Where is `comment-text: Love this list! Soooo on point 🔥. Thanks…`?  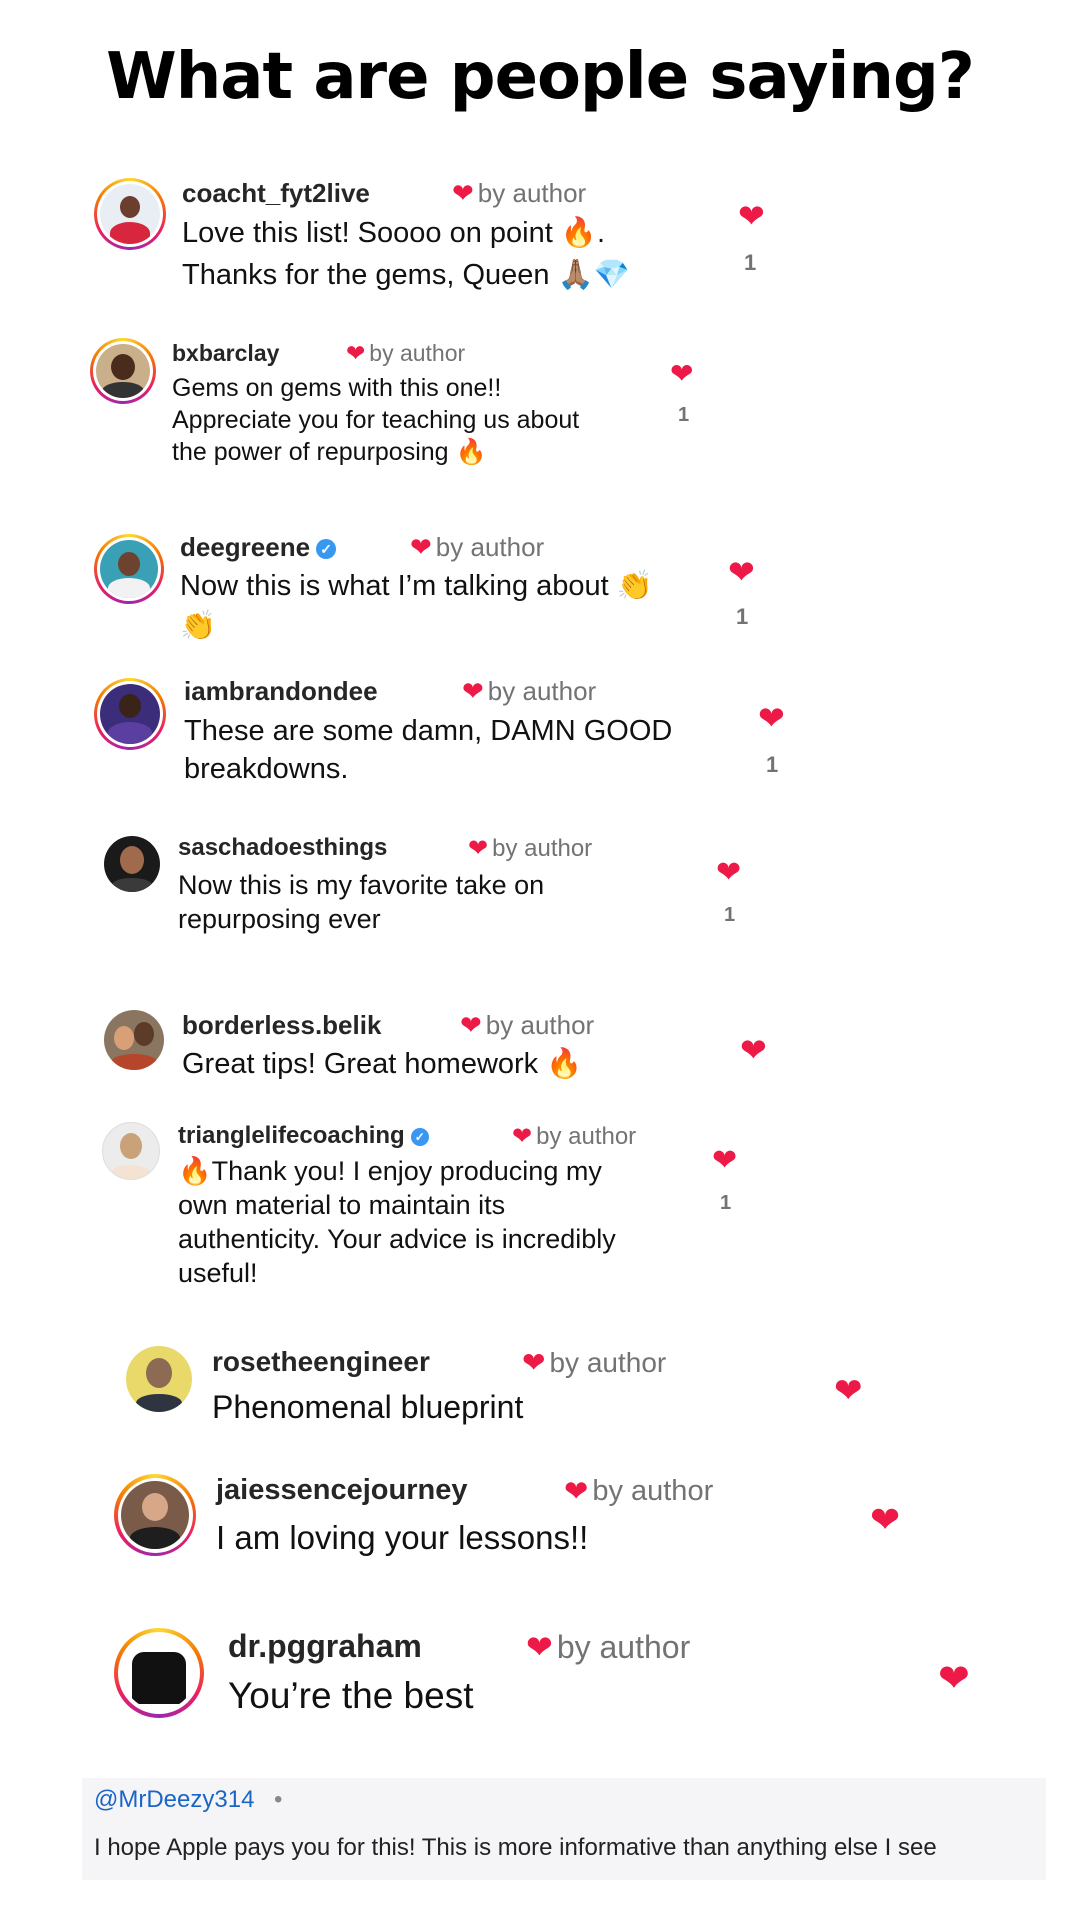 comment-text: Love this list! Soooo on point 🔥. Thanks… is located at coordinates (406, 254).